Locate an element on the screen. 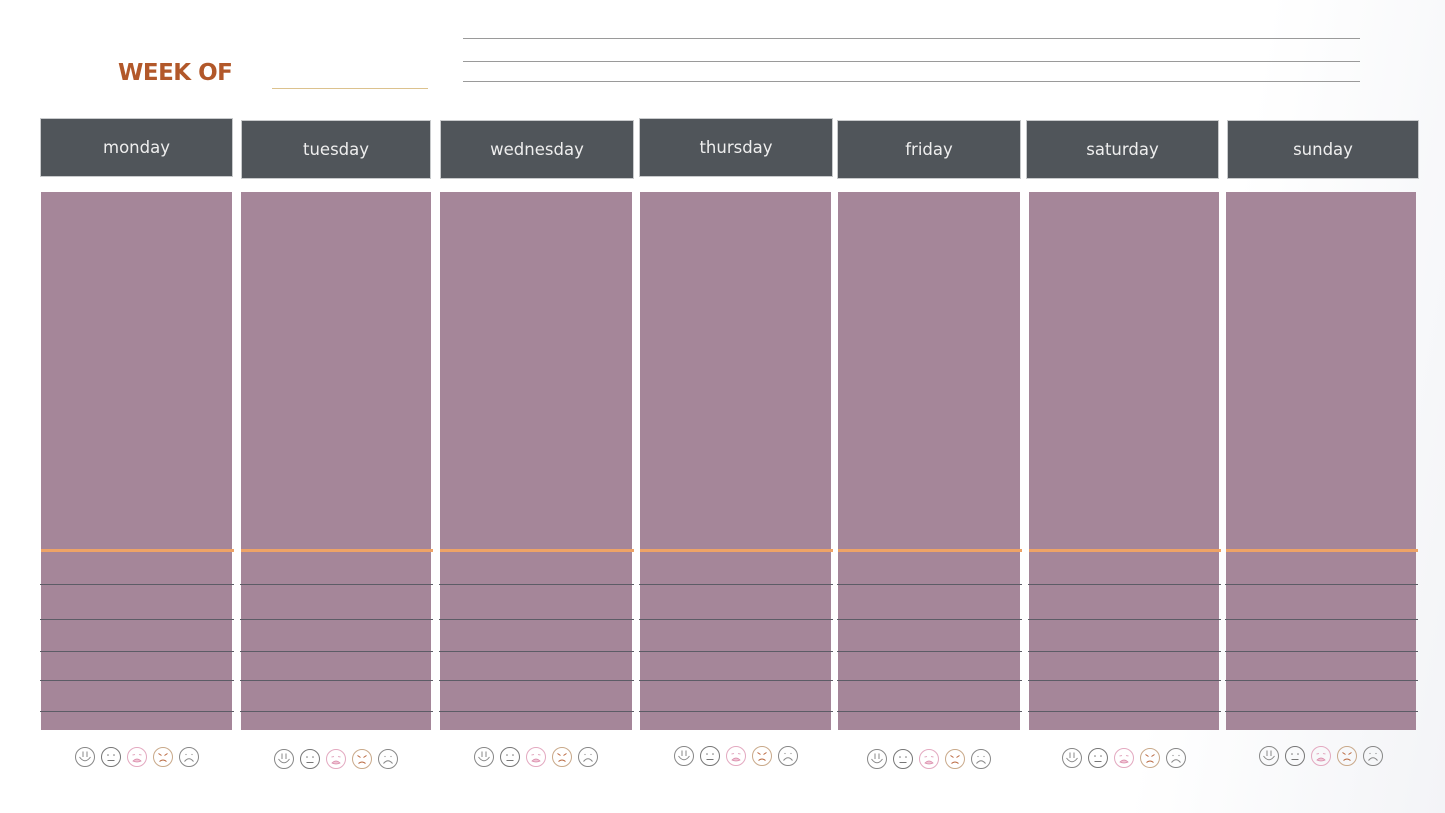  day-header-saturday: saturday is located at coordinates (1122, 149).